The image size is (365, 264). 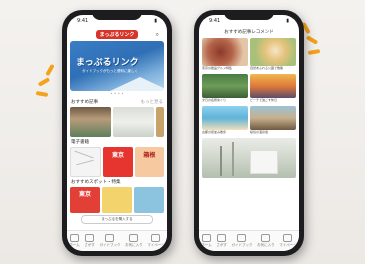 I want to click on recent-articles-row, so click(x=117, y=122).